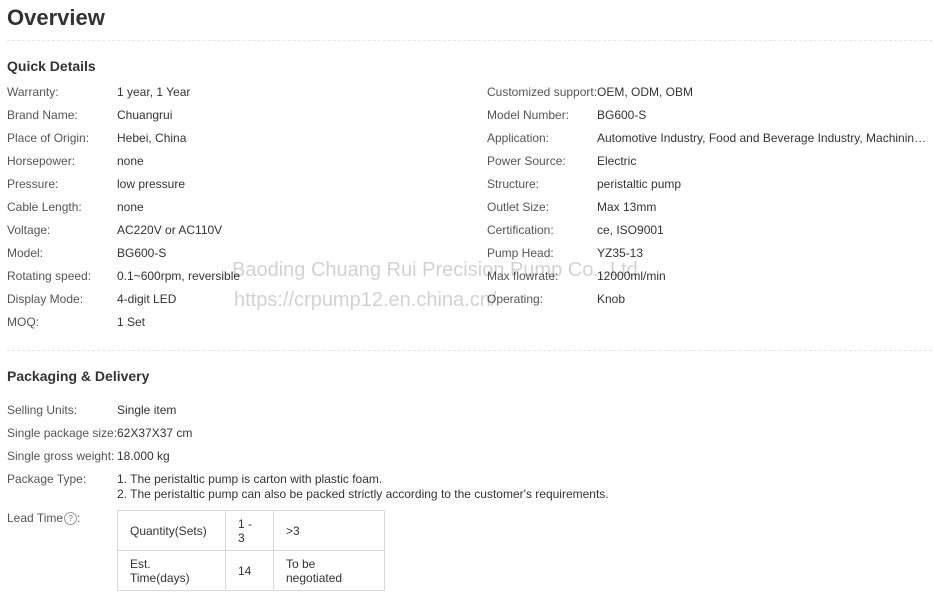  What do you see at coordinates (329, 530) in the screenshot?
I see `table-cell: >3` at bounding box center [329, 530].